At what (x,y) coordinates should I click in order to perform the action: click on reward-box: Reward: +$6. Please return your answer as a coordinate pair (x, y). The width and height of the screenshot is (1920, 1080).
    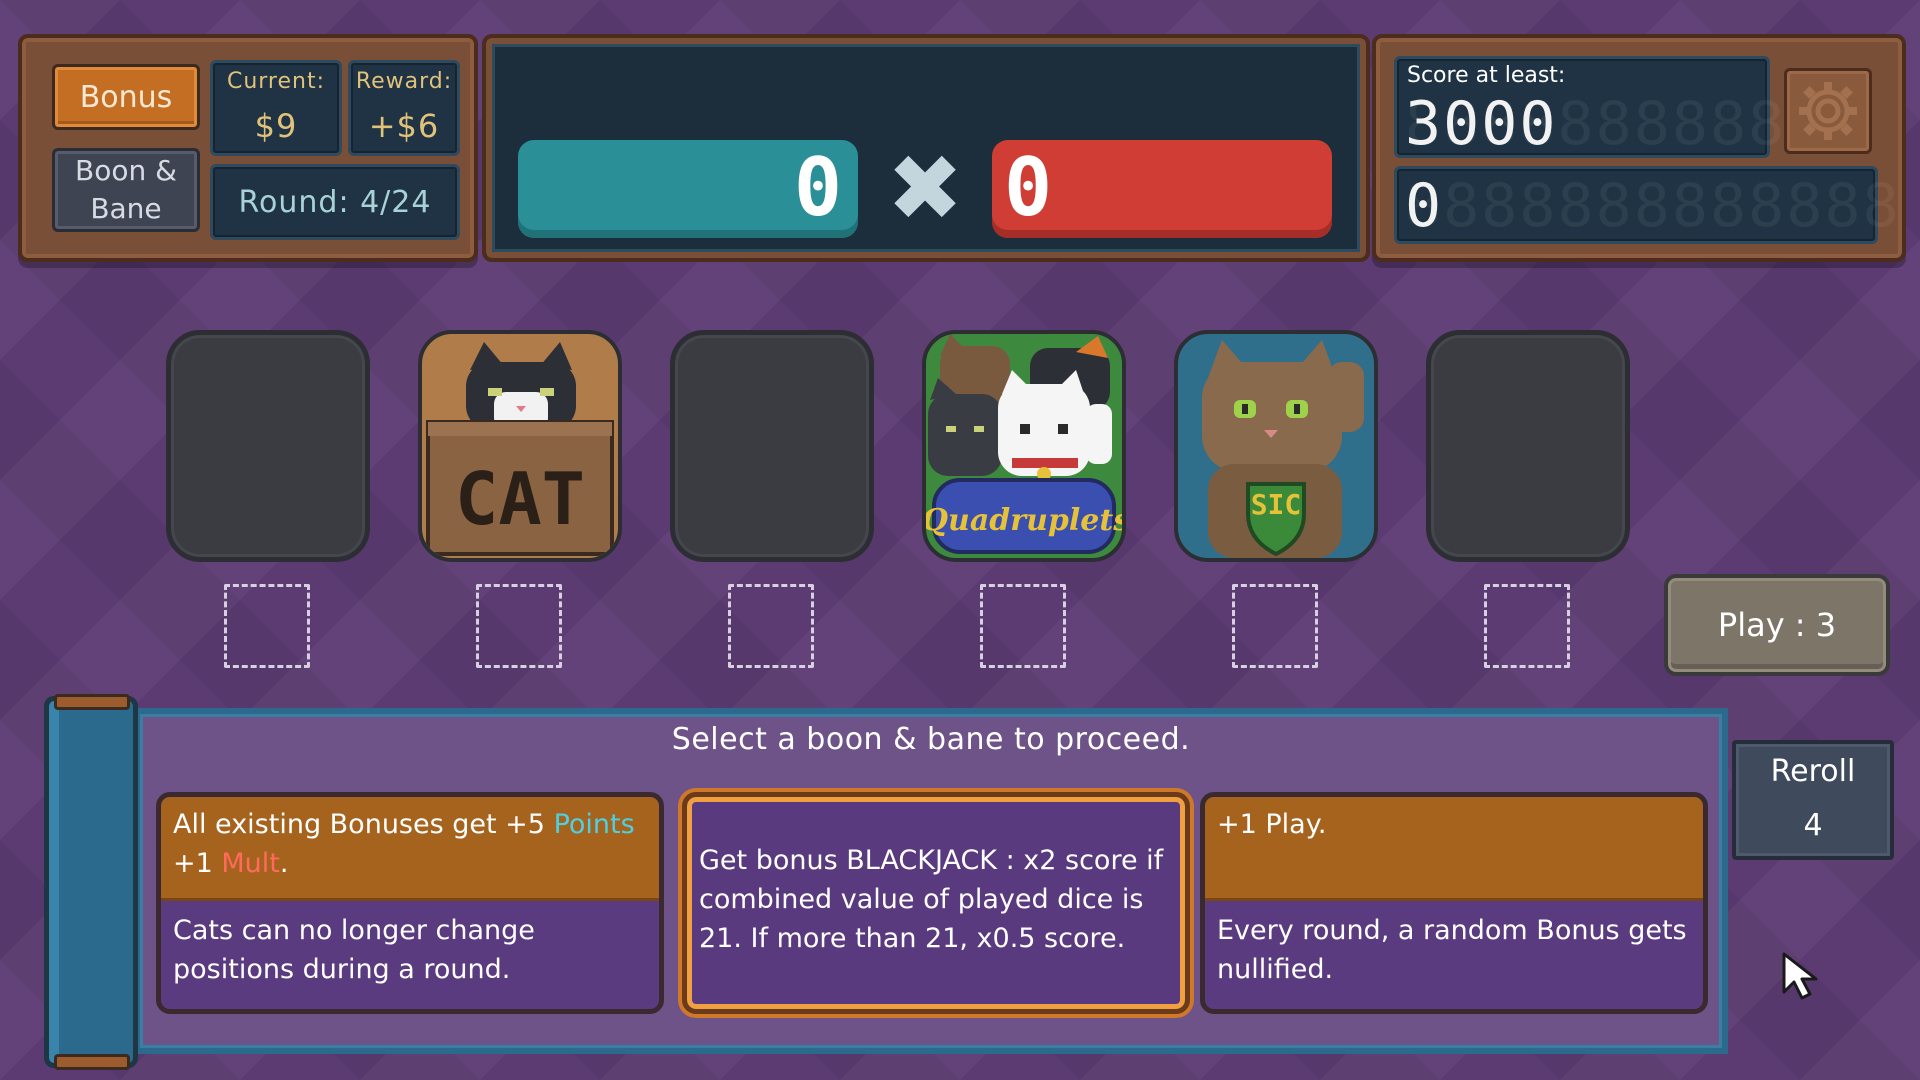
    Looking at the image, I should click on (404, 108).